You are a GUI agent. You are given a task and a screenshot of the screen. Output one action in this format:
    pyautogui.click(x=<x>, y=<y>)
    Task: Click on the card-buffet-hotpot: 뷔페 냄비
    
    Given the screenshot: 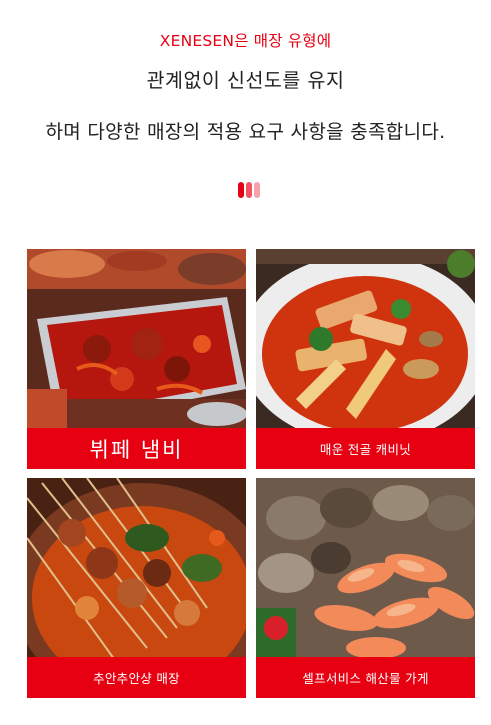 What is the action you would take?
    pyautogui.click(x=136, y=359)
    